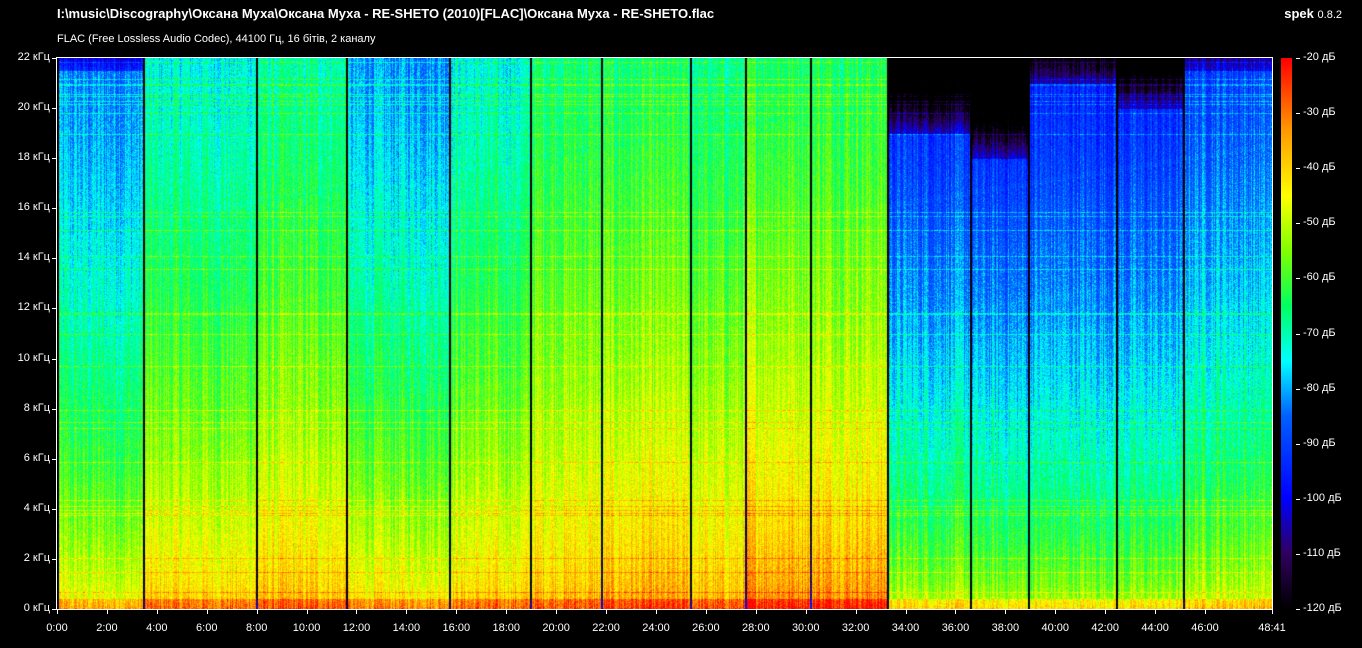 The height and width of the screenshot is (648, 1362). What do you see at coordinates (36, 507) in the screenshot?
I see `y-tick-label: 4 кГц` at bounding box center [36, 507].